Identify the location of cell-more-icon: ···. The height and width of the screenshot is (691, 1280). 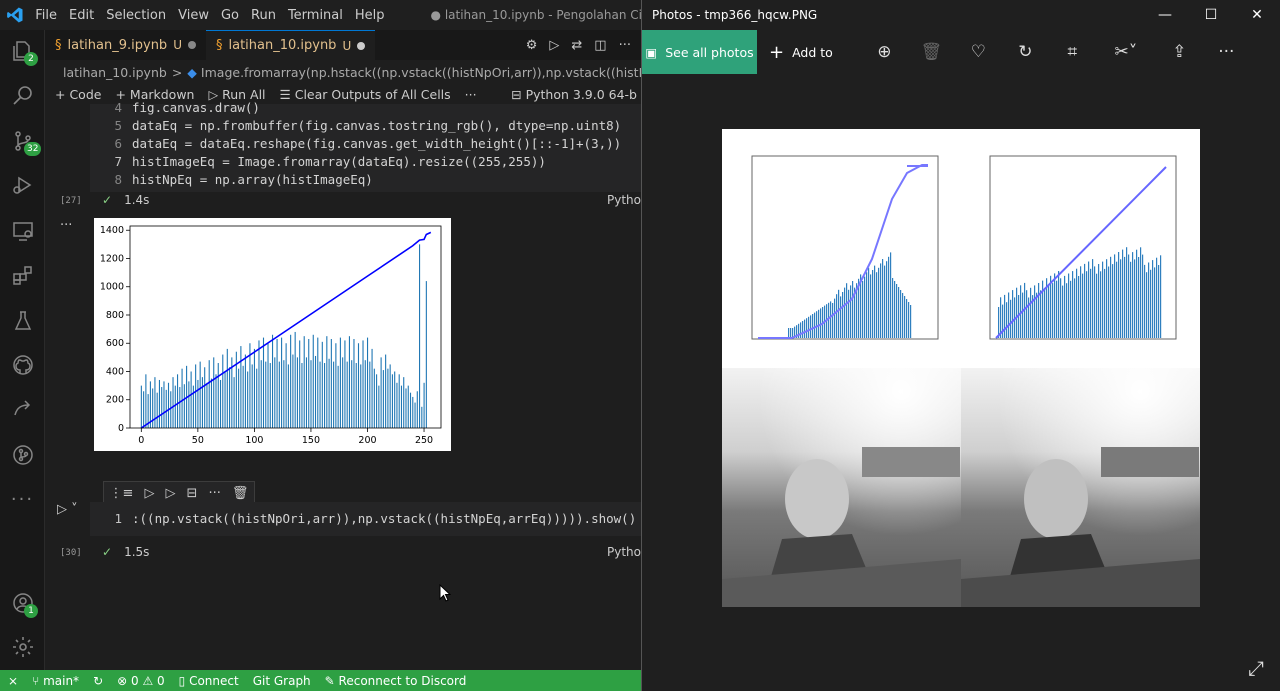
(214, 493).